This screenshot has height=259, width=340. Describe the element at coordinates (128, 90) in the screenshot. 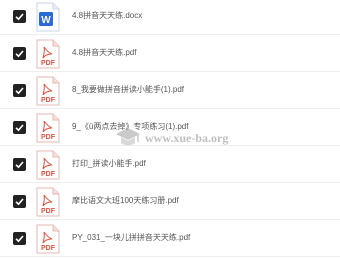

I see `file-name: 8_我要做拼音拼读小能手(1).pdf` at that location.